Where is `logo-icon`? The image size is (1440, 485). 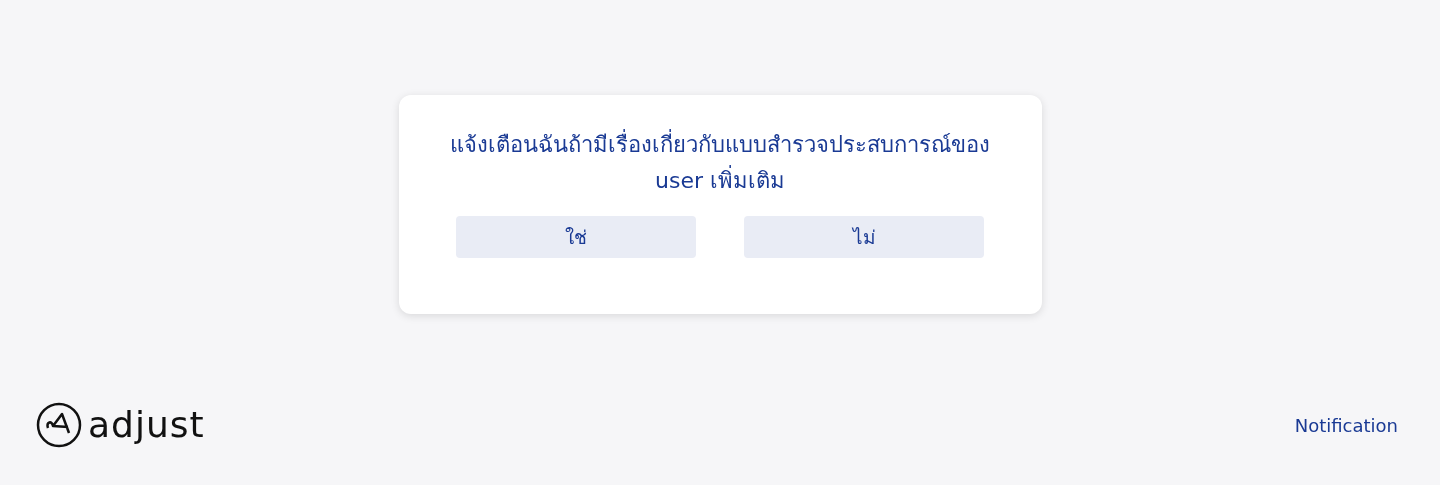
logo-icon is located at coordinates (59, 425).